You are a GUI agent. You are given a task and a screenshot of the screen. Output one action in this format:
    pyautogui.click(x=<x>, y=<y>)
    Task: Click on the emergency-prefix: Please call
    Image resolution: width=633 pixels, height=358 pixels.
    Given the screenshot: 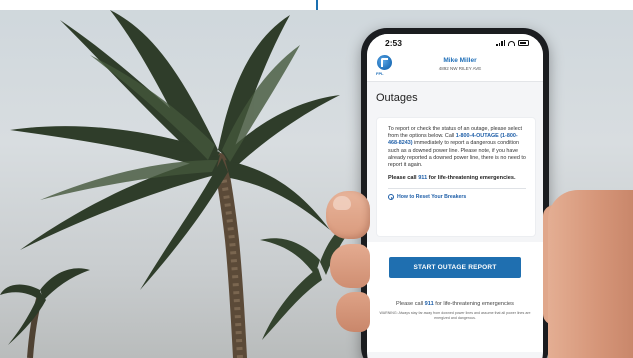 What is the action you would take?
    pyautogui.click(x=402, y=178)
    